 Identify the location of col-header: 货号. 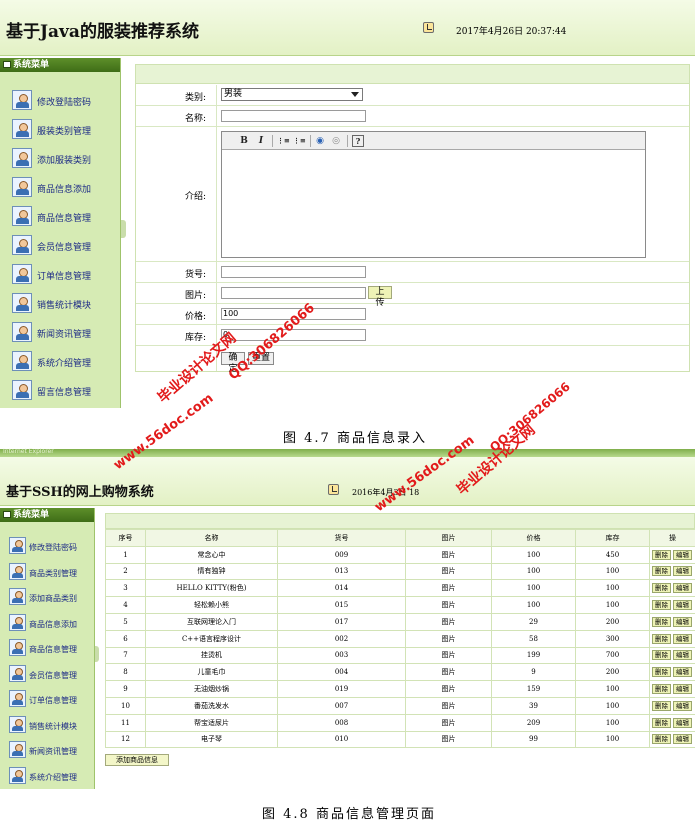
(341, 538).